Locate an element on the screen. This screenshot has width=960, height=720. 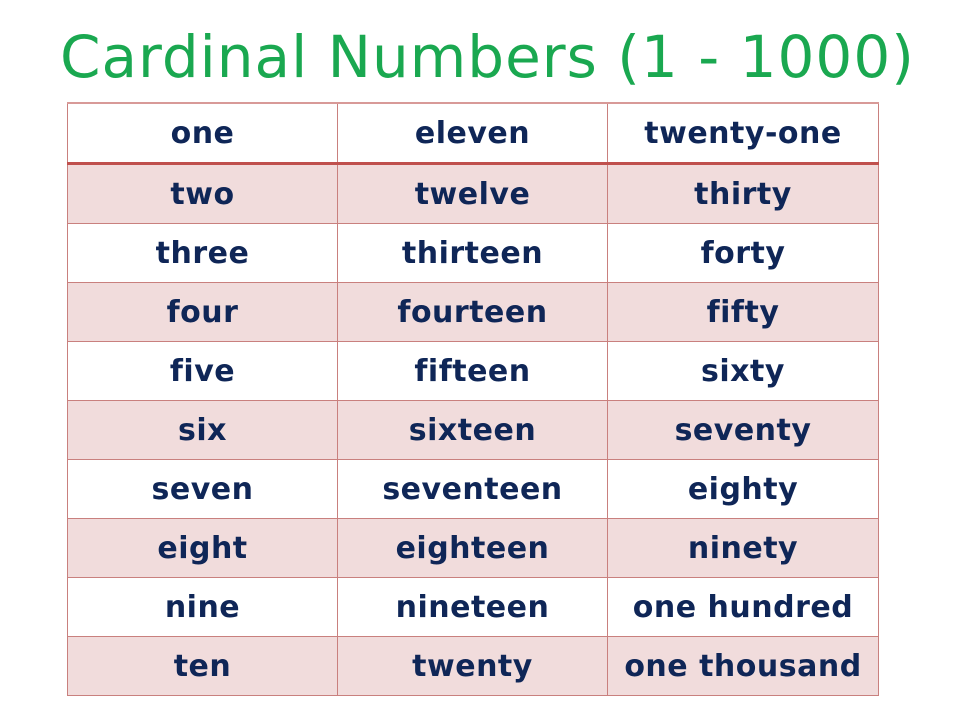
table-row: one eleven twenty-one is located at coordinates (473, 133).